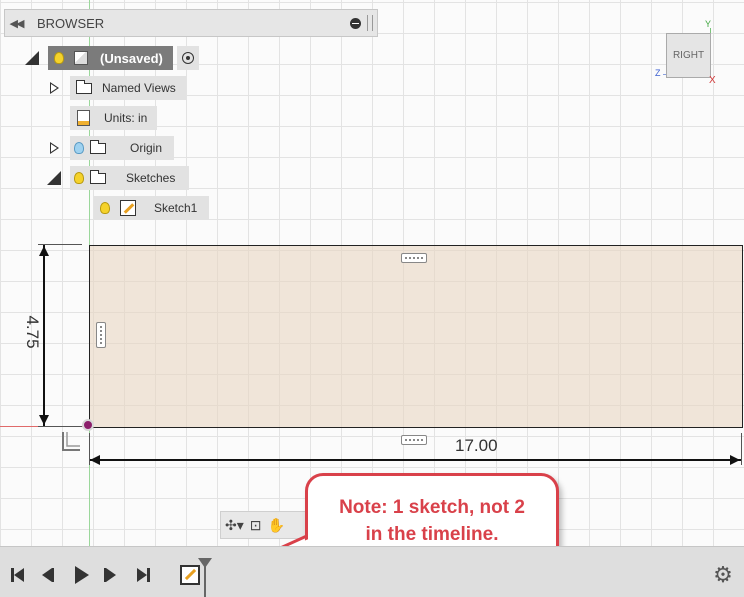  I want to click on go-to-start-icon, so click(17, 575).